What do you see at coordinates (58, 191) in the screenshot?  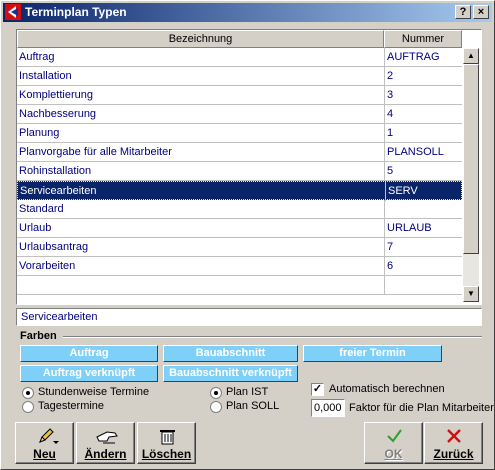 I see `cell-bezeichnung: Servicearbeiten` at bounding box center [58, 191].